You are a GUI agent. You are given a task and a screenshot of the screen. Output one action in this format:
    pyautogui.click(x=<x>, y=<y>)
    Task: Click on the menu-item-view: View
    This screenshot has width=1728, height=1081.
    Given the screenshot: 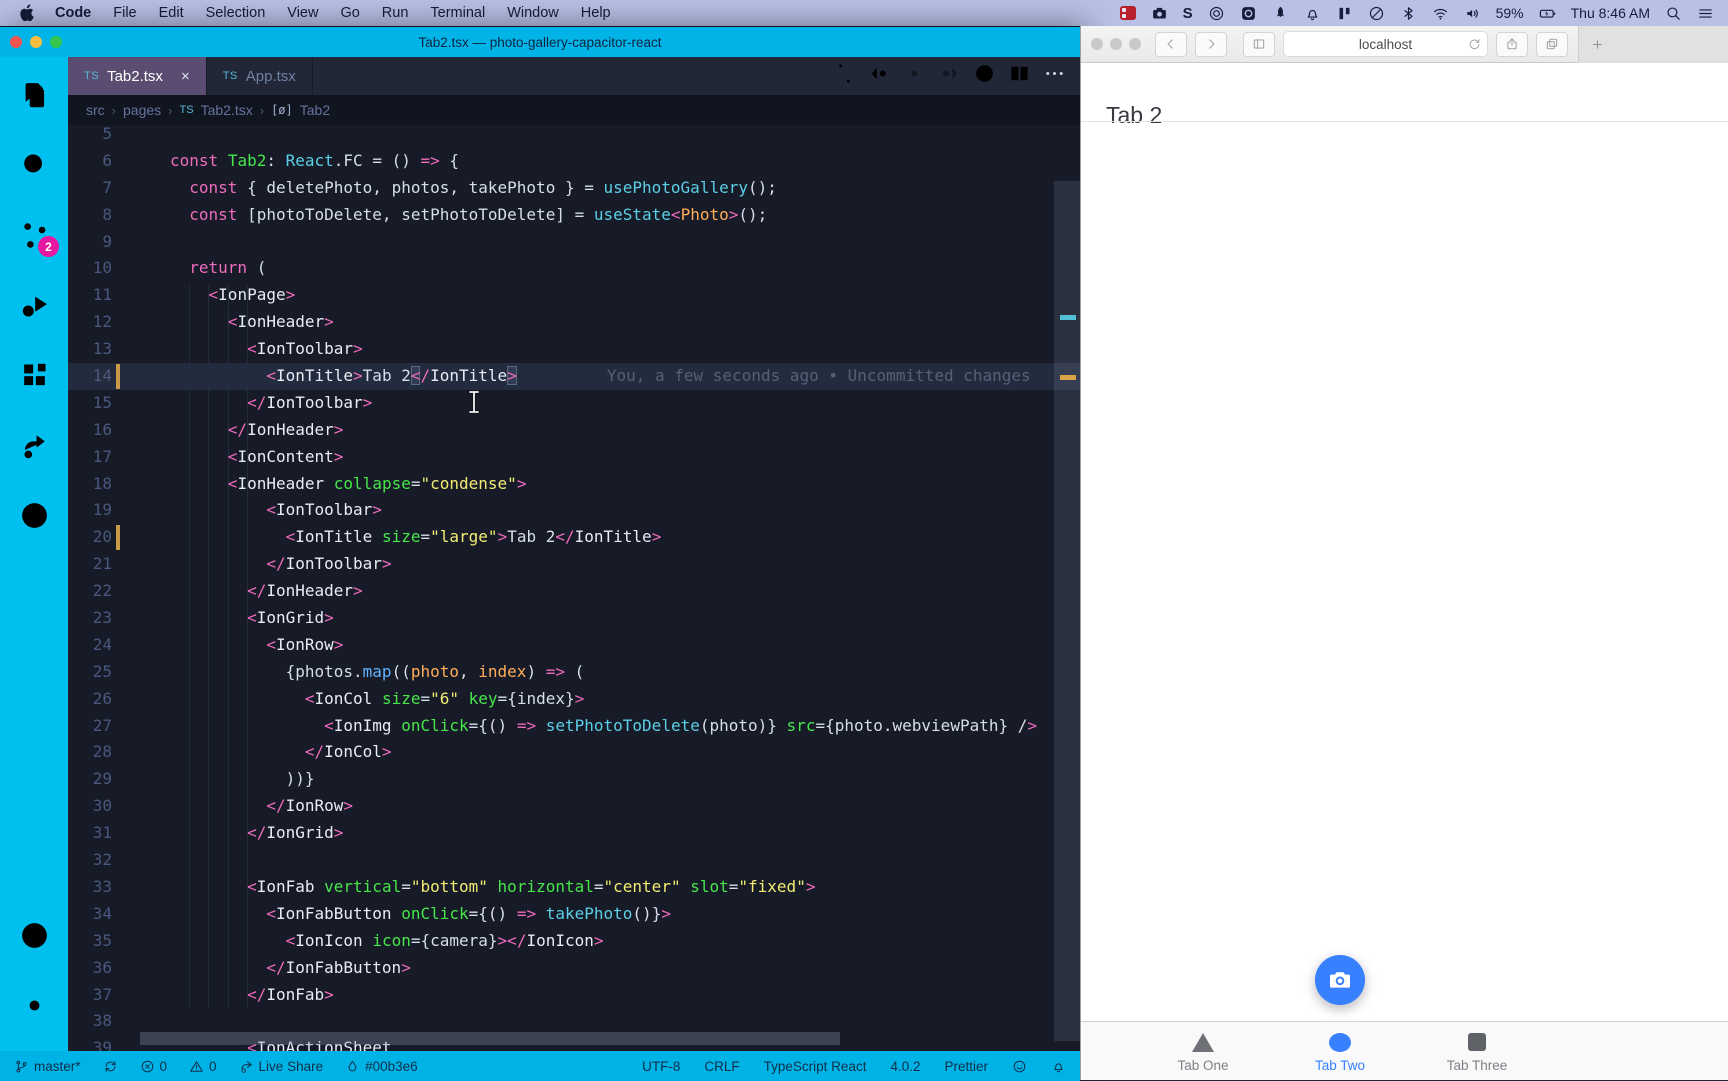 What is the action you would take?
    pyautogui.click(x=302, y=13)
    